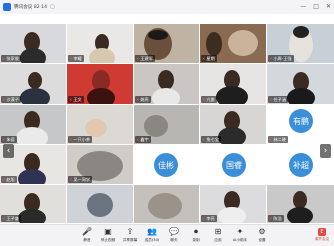 The image size is (334, 246). What do you see at coordinates (325, 151) in the screenshot?
I see `next-page-button: ›` at bounding box center [325, 151].